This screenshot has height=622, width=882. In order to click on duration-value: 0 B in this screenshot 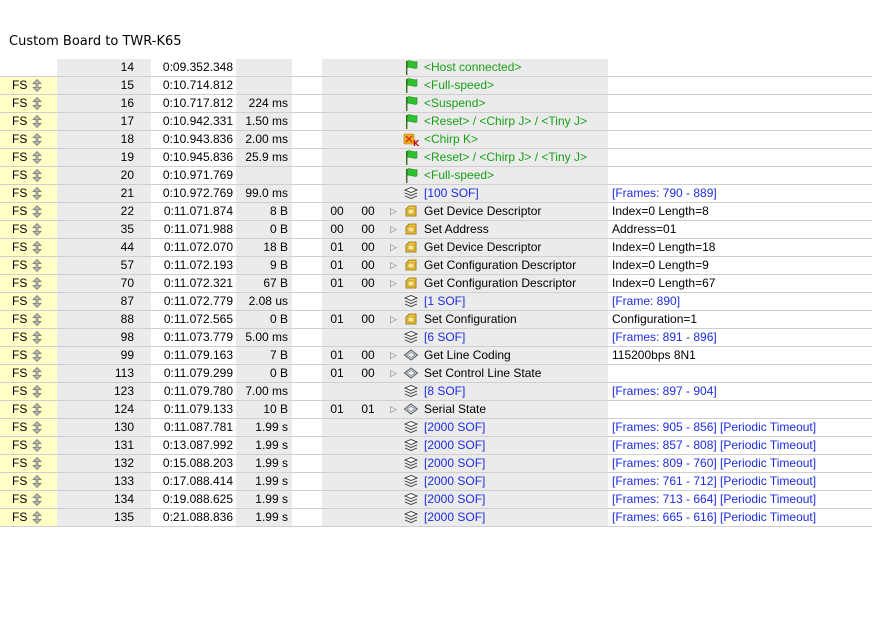, I will do `click(278, 229)`.